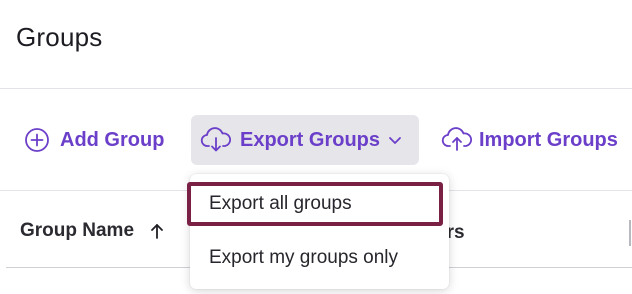  I want to click on add-group-button: Add Group, so click(94, 140).